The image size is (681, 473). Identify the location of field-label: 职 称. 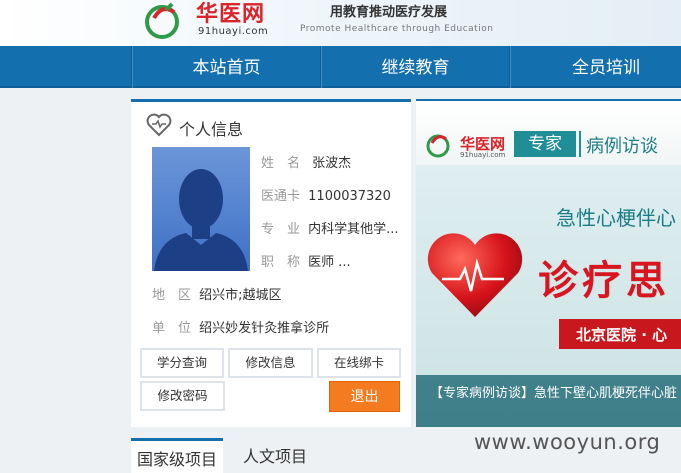
(281, 262).